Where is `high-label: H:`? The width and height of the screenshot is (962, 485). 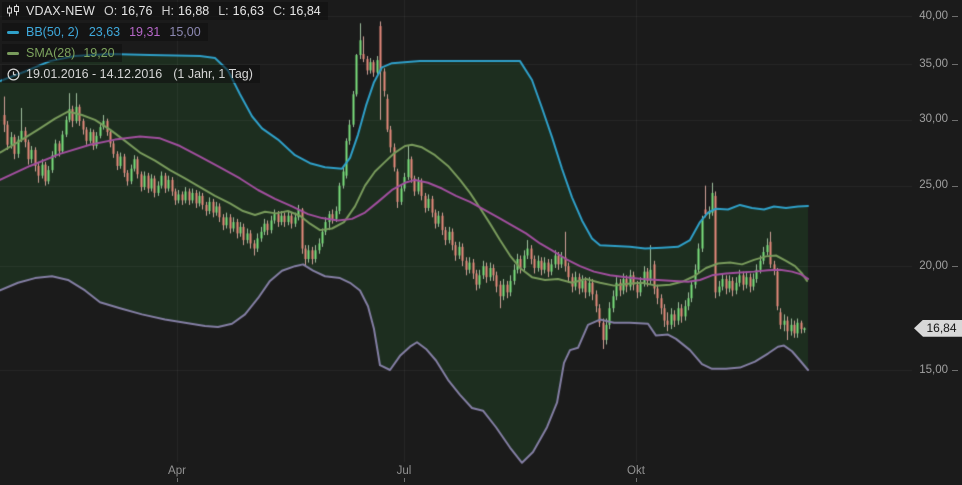
high-label: H: is located at coordinates (167, 11).